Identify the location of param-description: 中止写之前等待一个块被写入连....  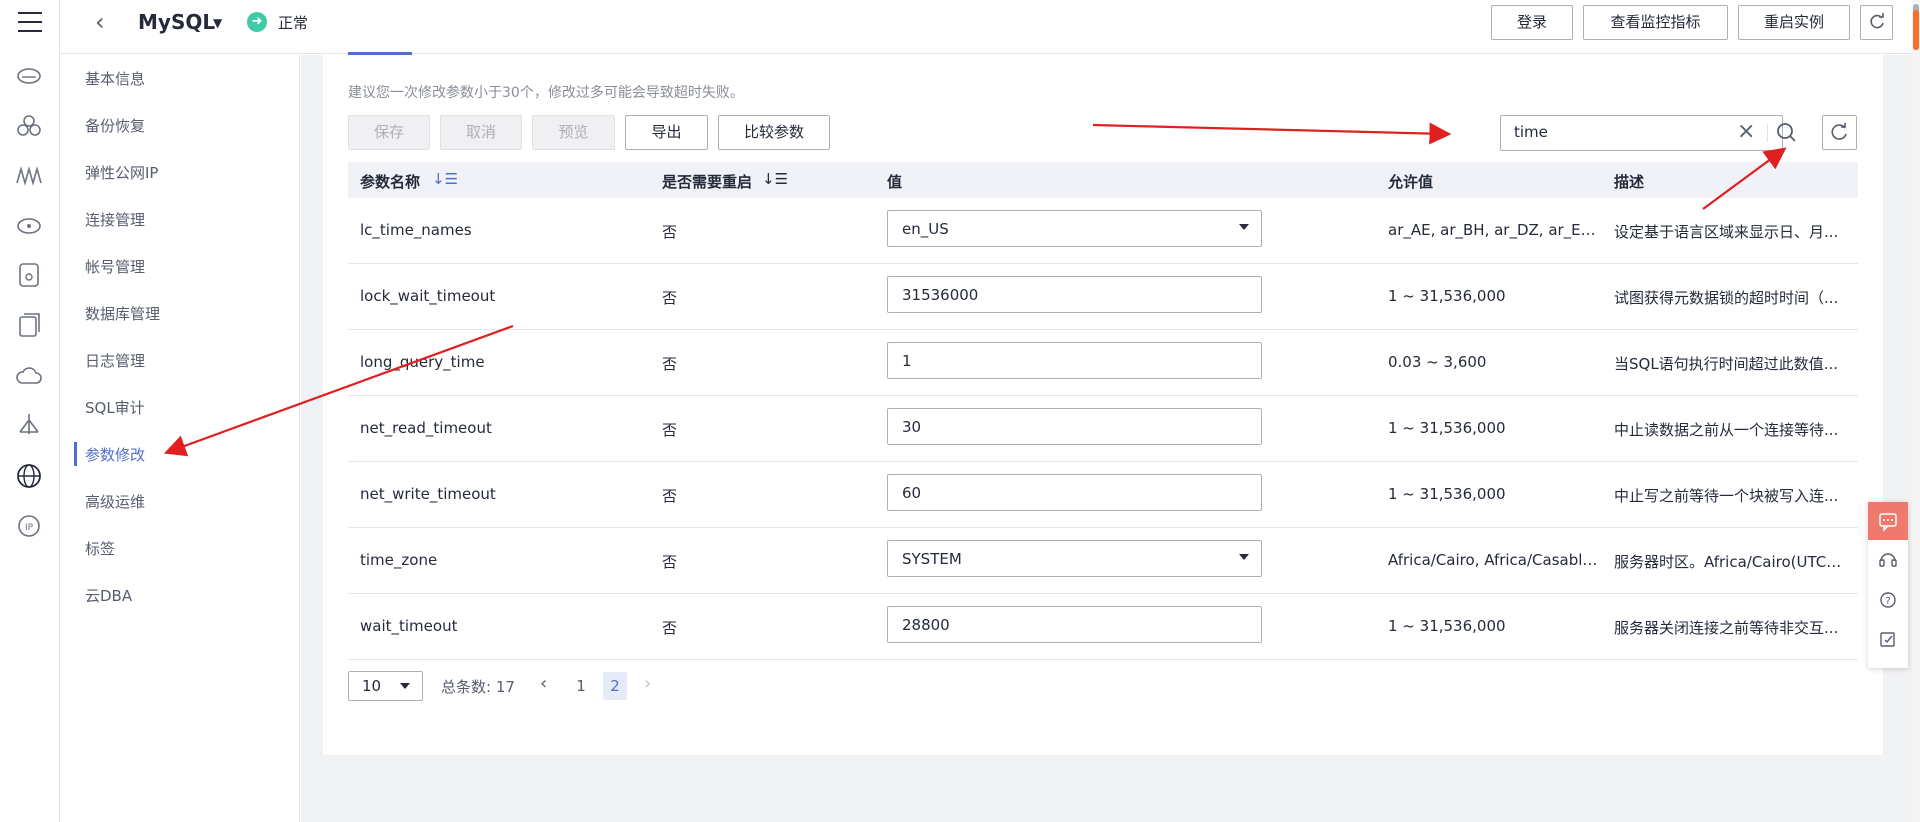
(1726, 496).